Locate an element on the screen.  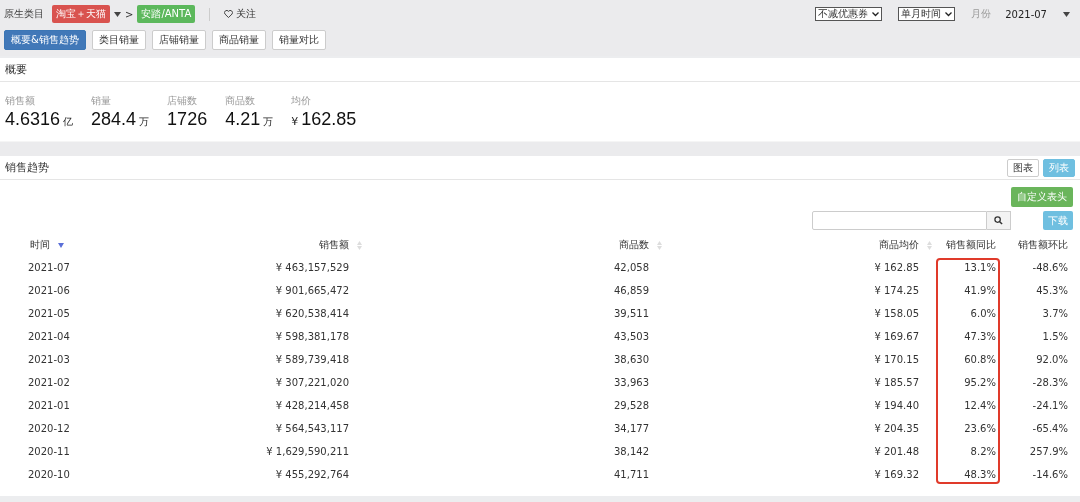
table-cell-text: 2020-10 is located at coordinates (49, 474).